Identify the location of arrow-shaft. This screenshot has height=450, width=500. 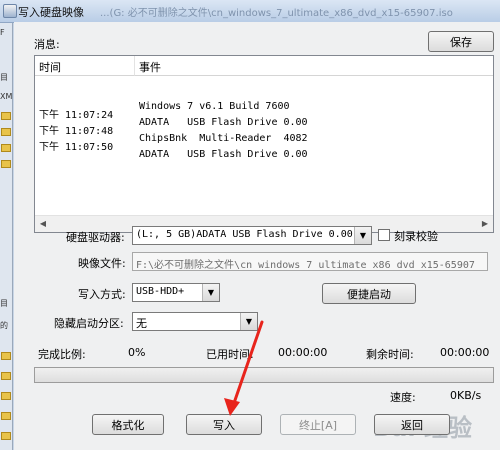
(247, 364).